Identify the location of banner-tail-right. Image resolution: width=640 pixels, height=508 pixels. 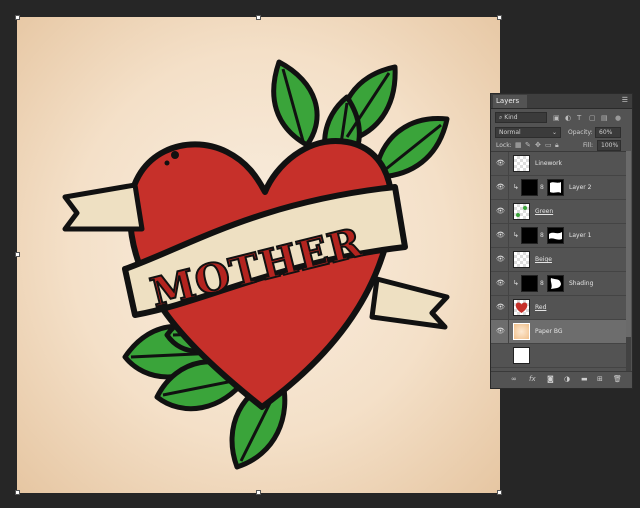
(409, 303).